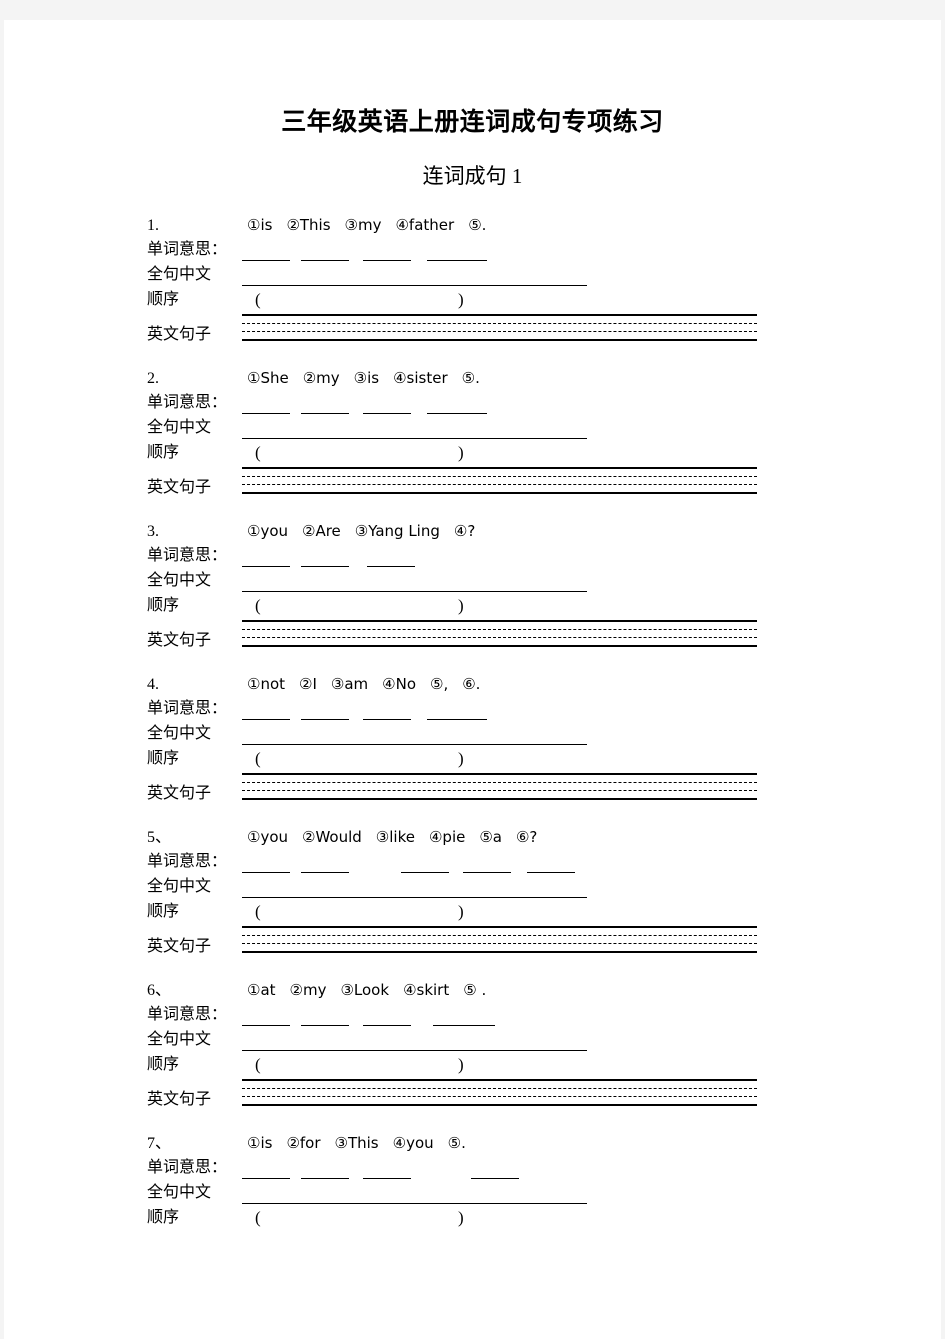 The height and width of the screenshot is (1339, 945). I want to click on word-token: ①She, so click(268, 378).